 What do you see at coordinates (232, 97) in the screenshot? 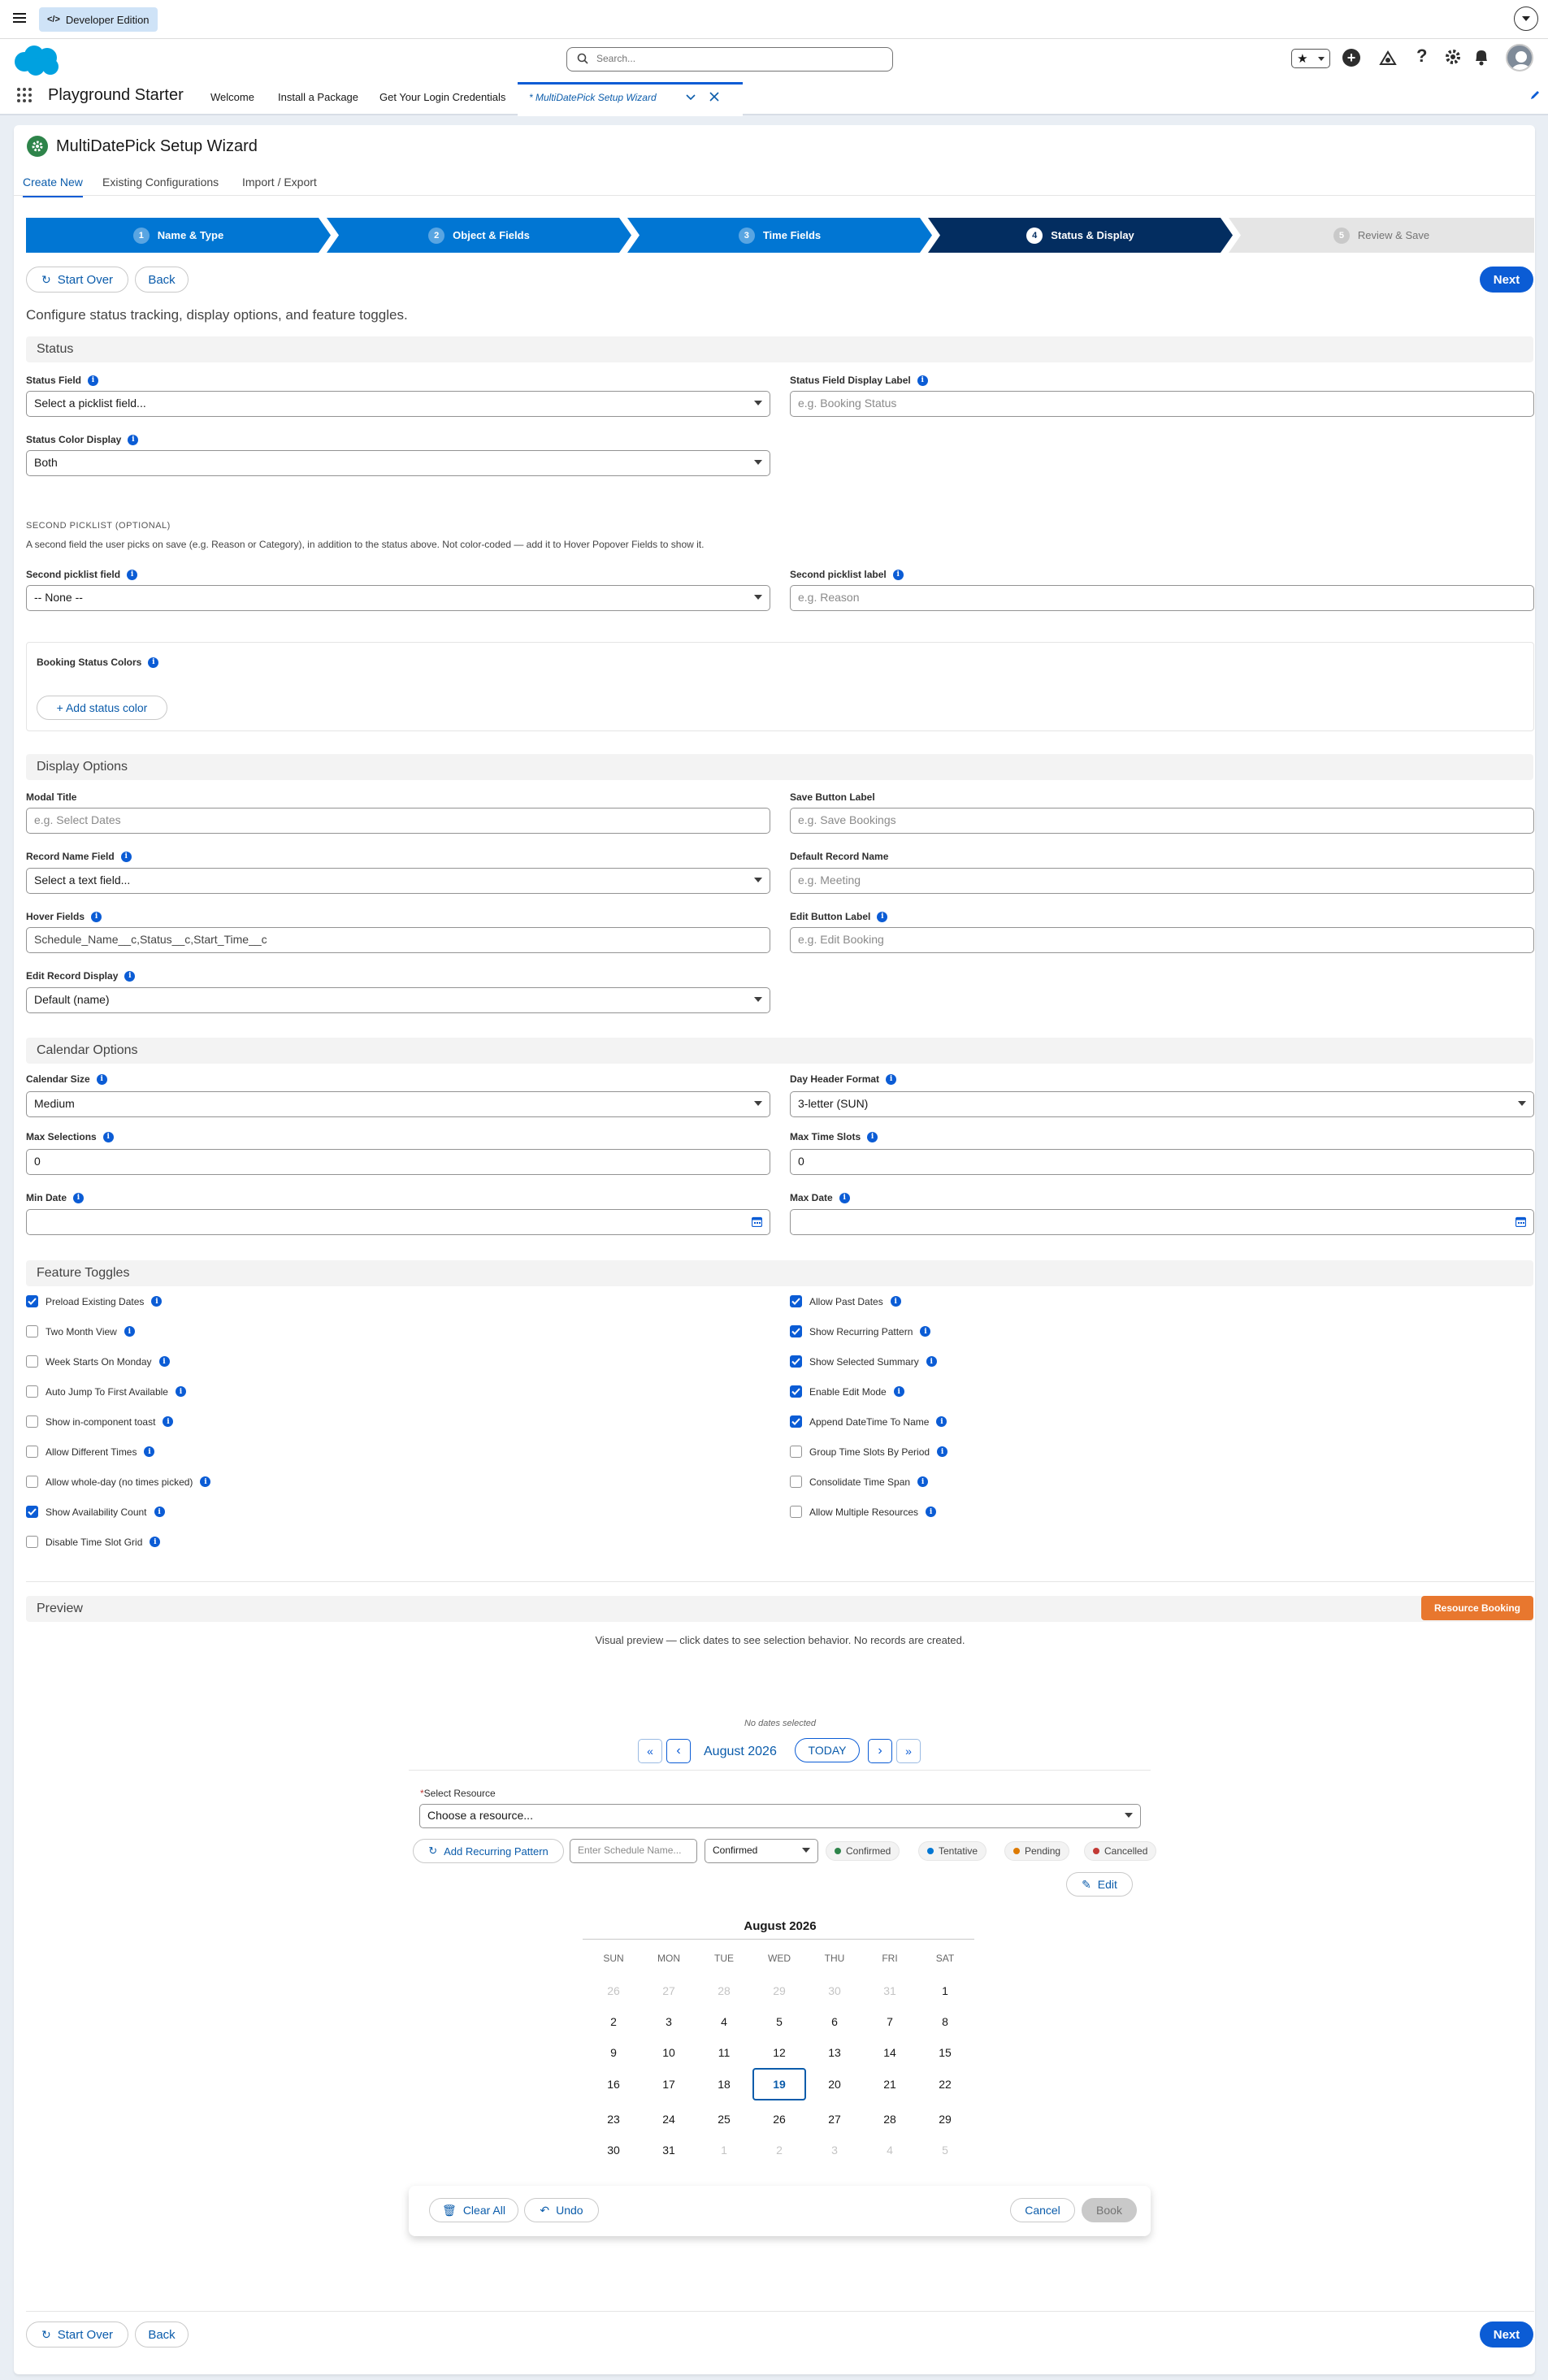
I see `nav-item-welcome: Welcome` at bounding box center [232, 97].